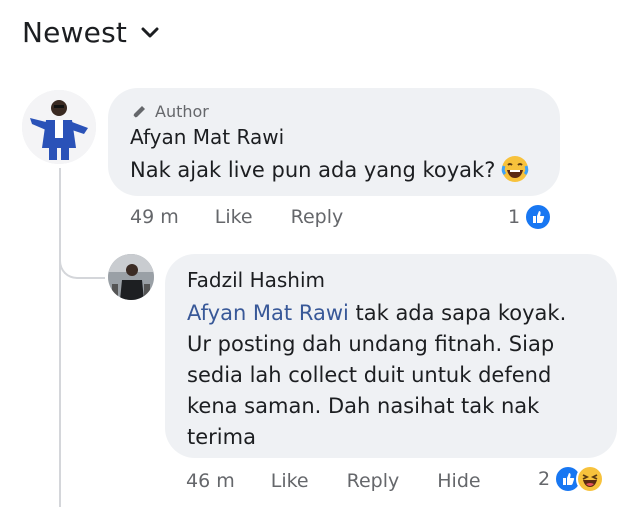 This screenshot has width=640, height=507. Describe the element at coordinates (313, 170) in the screenshot. I see `comment-body: Nak ajak live pun ada yang koyak?` at that location.